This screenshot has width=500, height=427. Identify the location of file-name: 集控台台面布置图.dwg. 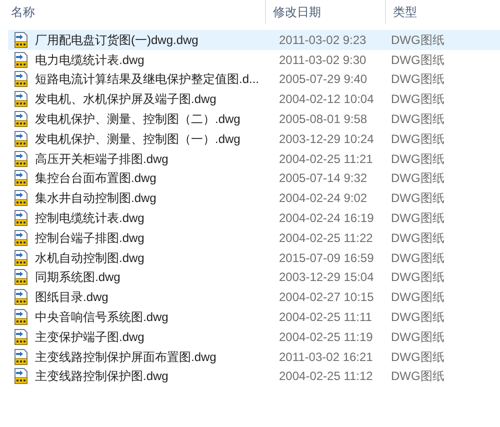
(95, 179).